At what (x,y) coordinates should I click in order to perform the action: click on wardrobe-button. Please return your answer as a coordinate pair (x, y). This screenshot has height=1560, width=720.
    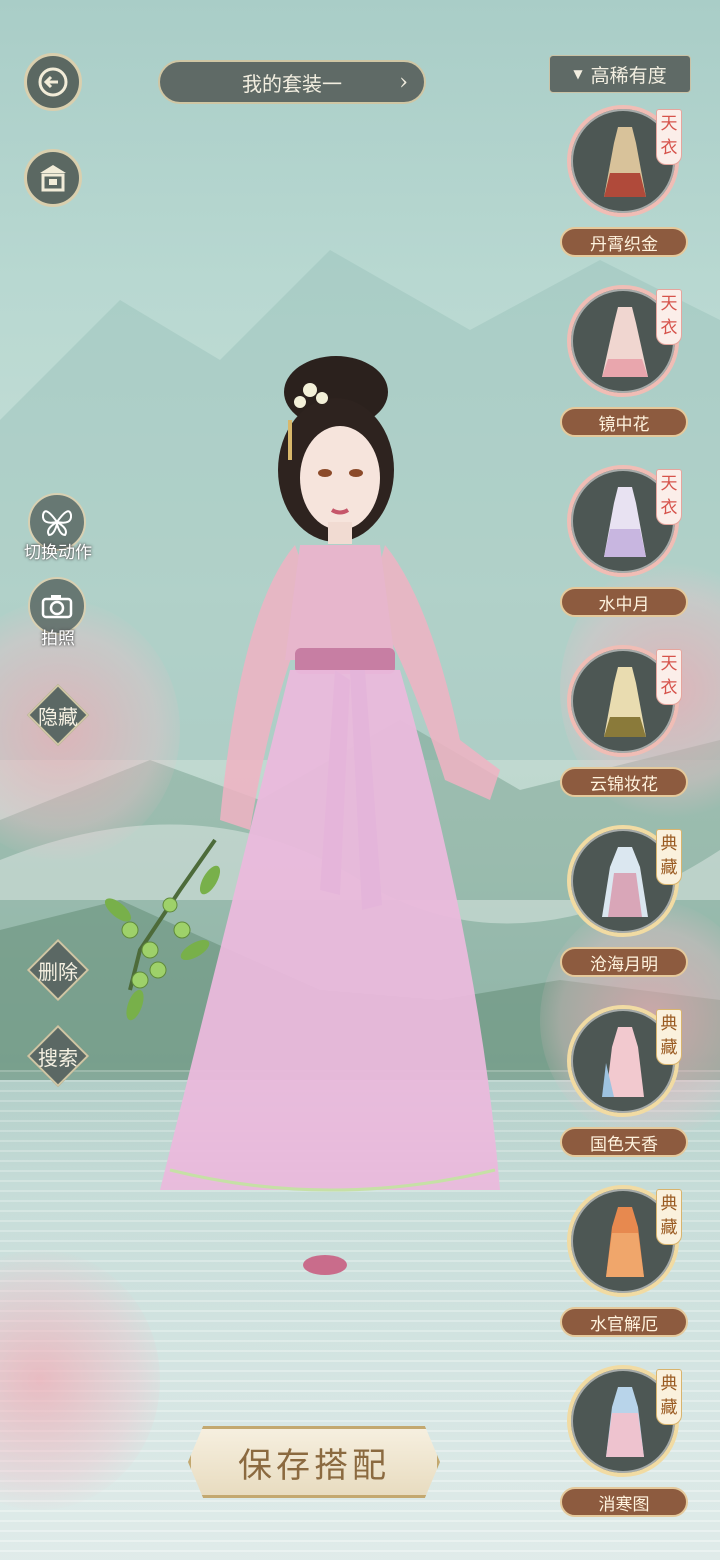
    Looking at the image, I should click on (53, 178).